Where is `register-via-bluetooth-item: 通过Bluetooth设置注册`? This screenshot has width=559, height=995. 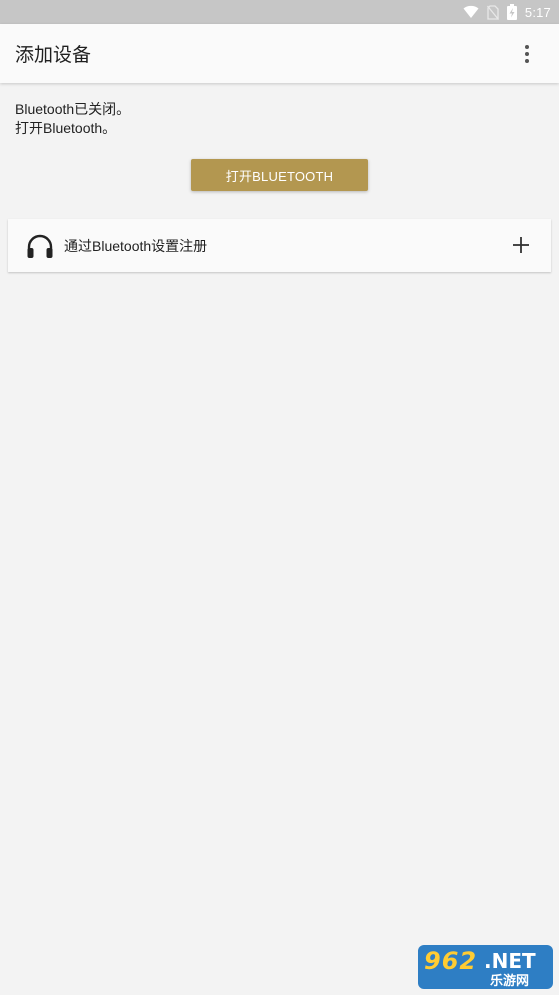
register-via-bluetooth-item: 通过Bluetooth设置注册 is located at coordinates (279, 245).